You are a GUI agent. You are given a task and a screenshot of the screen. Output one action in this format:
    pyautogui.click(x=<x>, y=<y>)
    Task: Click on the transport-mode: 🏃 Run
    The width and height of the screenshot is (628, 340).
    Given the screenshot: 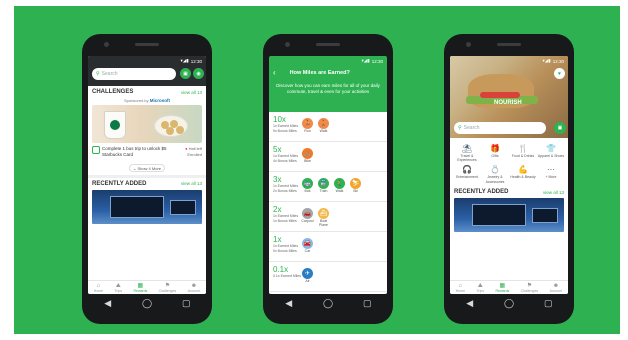 What is the action you would take?
    pyautogui.click(x=307, y=126)
    